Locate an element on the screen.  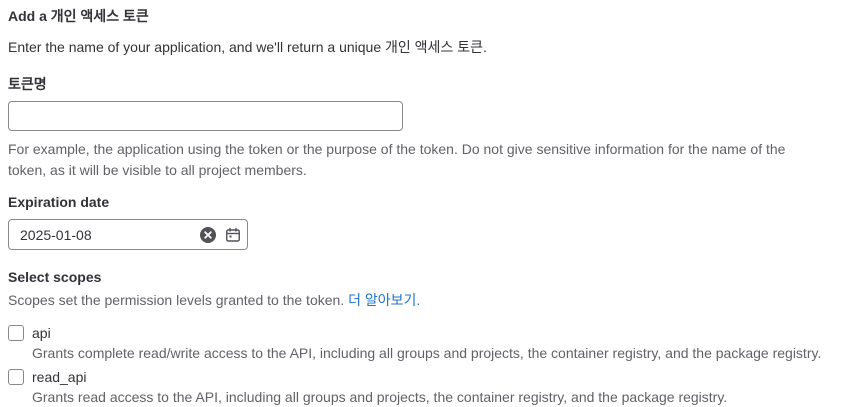
token-name-input is located at coordinates (205, 116).